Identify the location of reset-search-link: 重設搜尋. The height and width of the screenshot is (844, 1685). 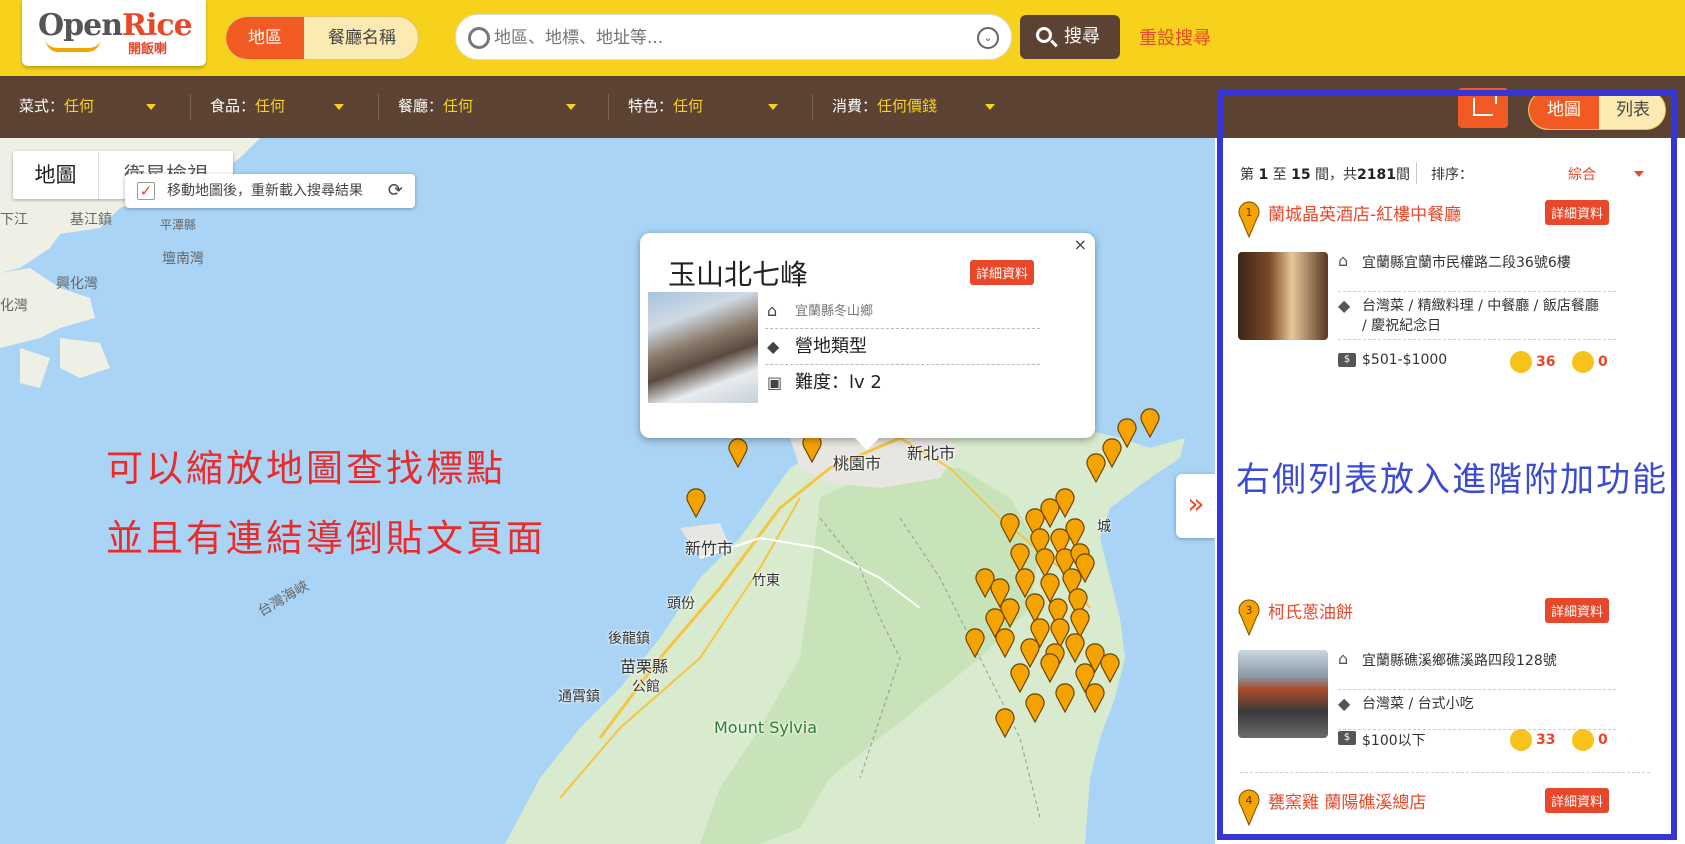
(1175, 37).